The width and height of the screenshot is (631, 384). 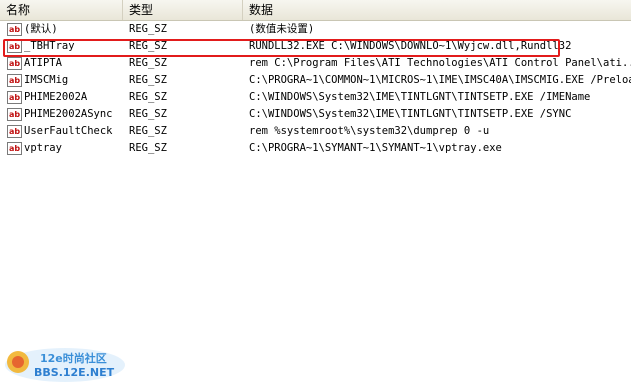 What do you see at coordinates (41, 29) in the screenshot?
I see `value-name: (默认)` at bounding box center [41, 29].